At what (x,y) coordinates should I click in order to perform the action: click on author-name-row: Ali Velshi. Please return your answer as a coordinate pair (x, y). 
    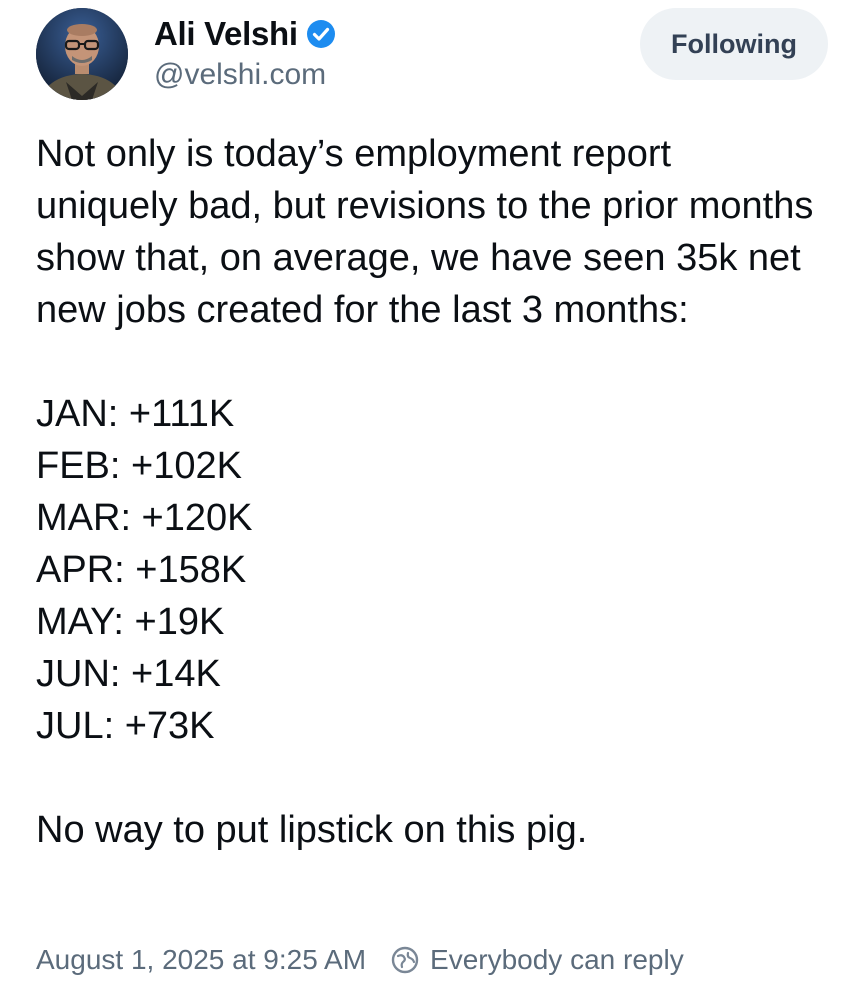
    Looking at the image, I should click on (245, 34).